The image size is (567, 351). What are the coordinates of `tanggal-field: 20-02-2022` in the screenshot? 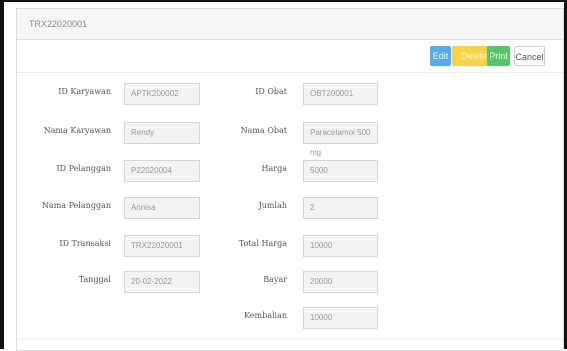 It's located at (162, 282).